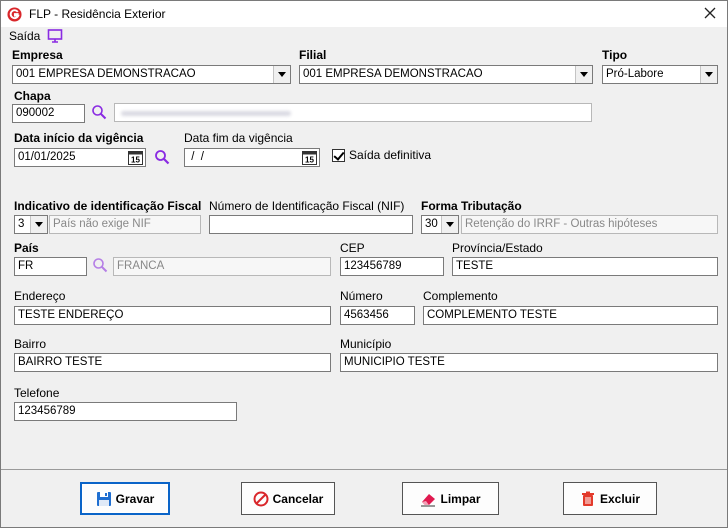  I want to click on tipo-value: Pró-Labore, so click(635, 74).